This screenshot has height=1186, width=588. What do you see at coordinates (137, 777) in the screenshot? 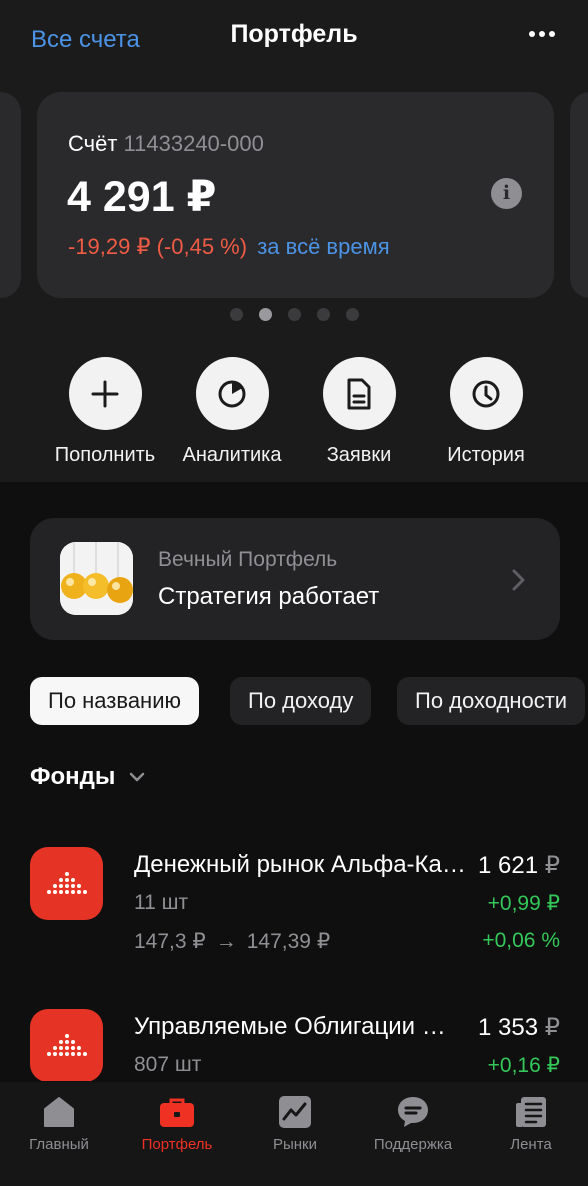
I see `chevron-down-icon` at bounding box center [137, 777].